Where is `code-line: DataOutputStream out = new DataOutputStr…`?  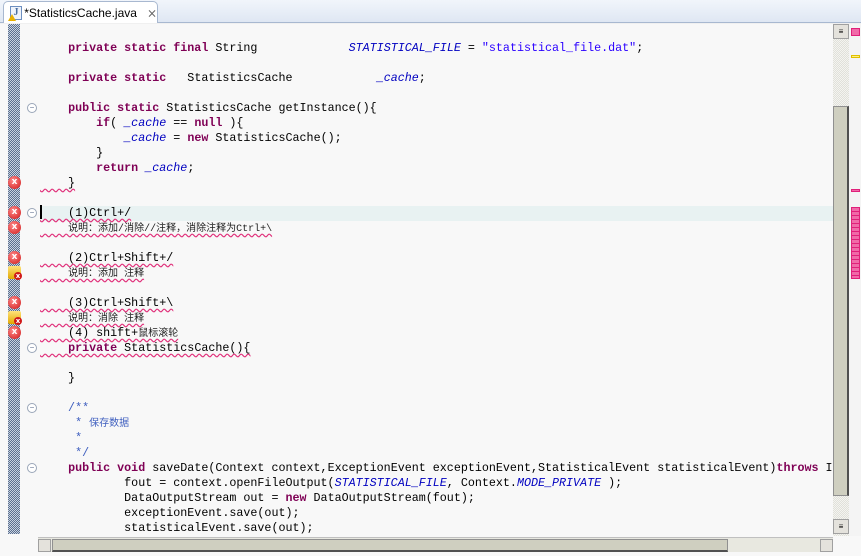 code-line: DataOutputStream out = new DataOutputStr… is located at coordinates (436, 498).